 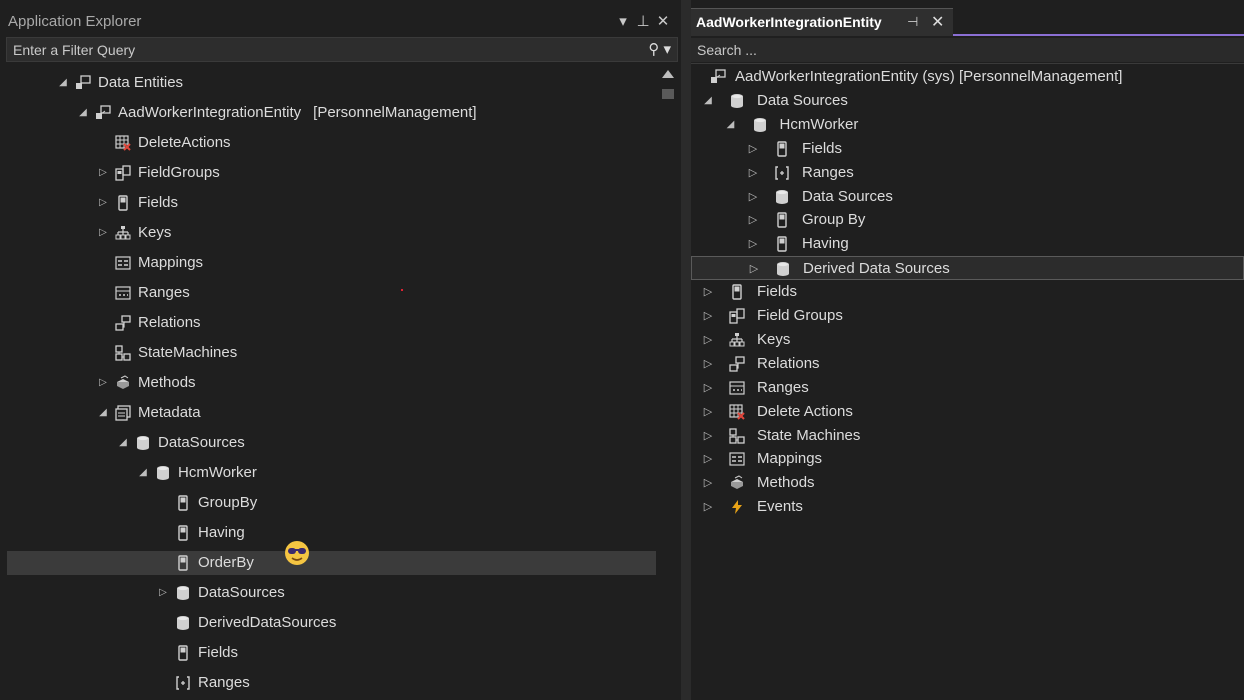 What do you see at coordinates (967, 268) in the screenshot?
I see `tree-row: ▷ Derived Data Sources` at bounding box center [967, 268].